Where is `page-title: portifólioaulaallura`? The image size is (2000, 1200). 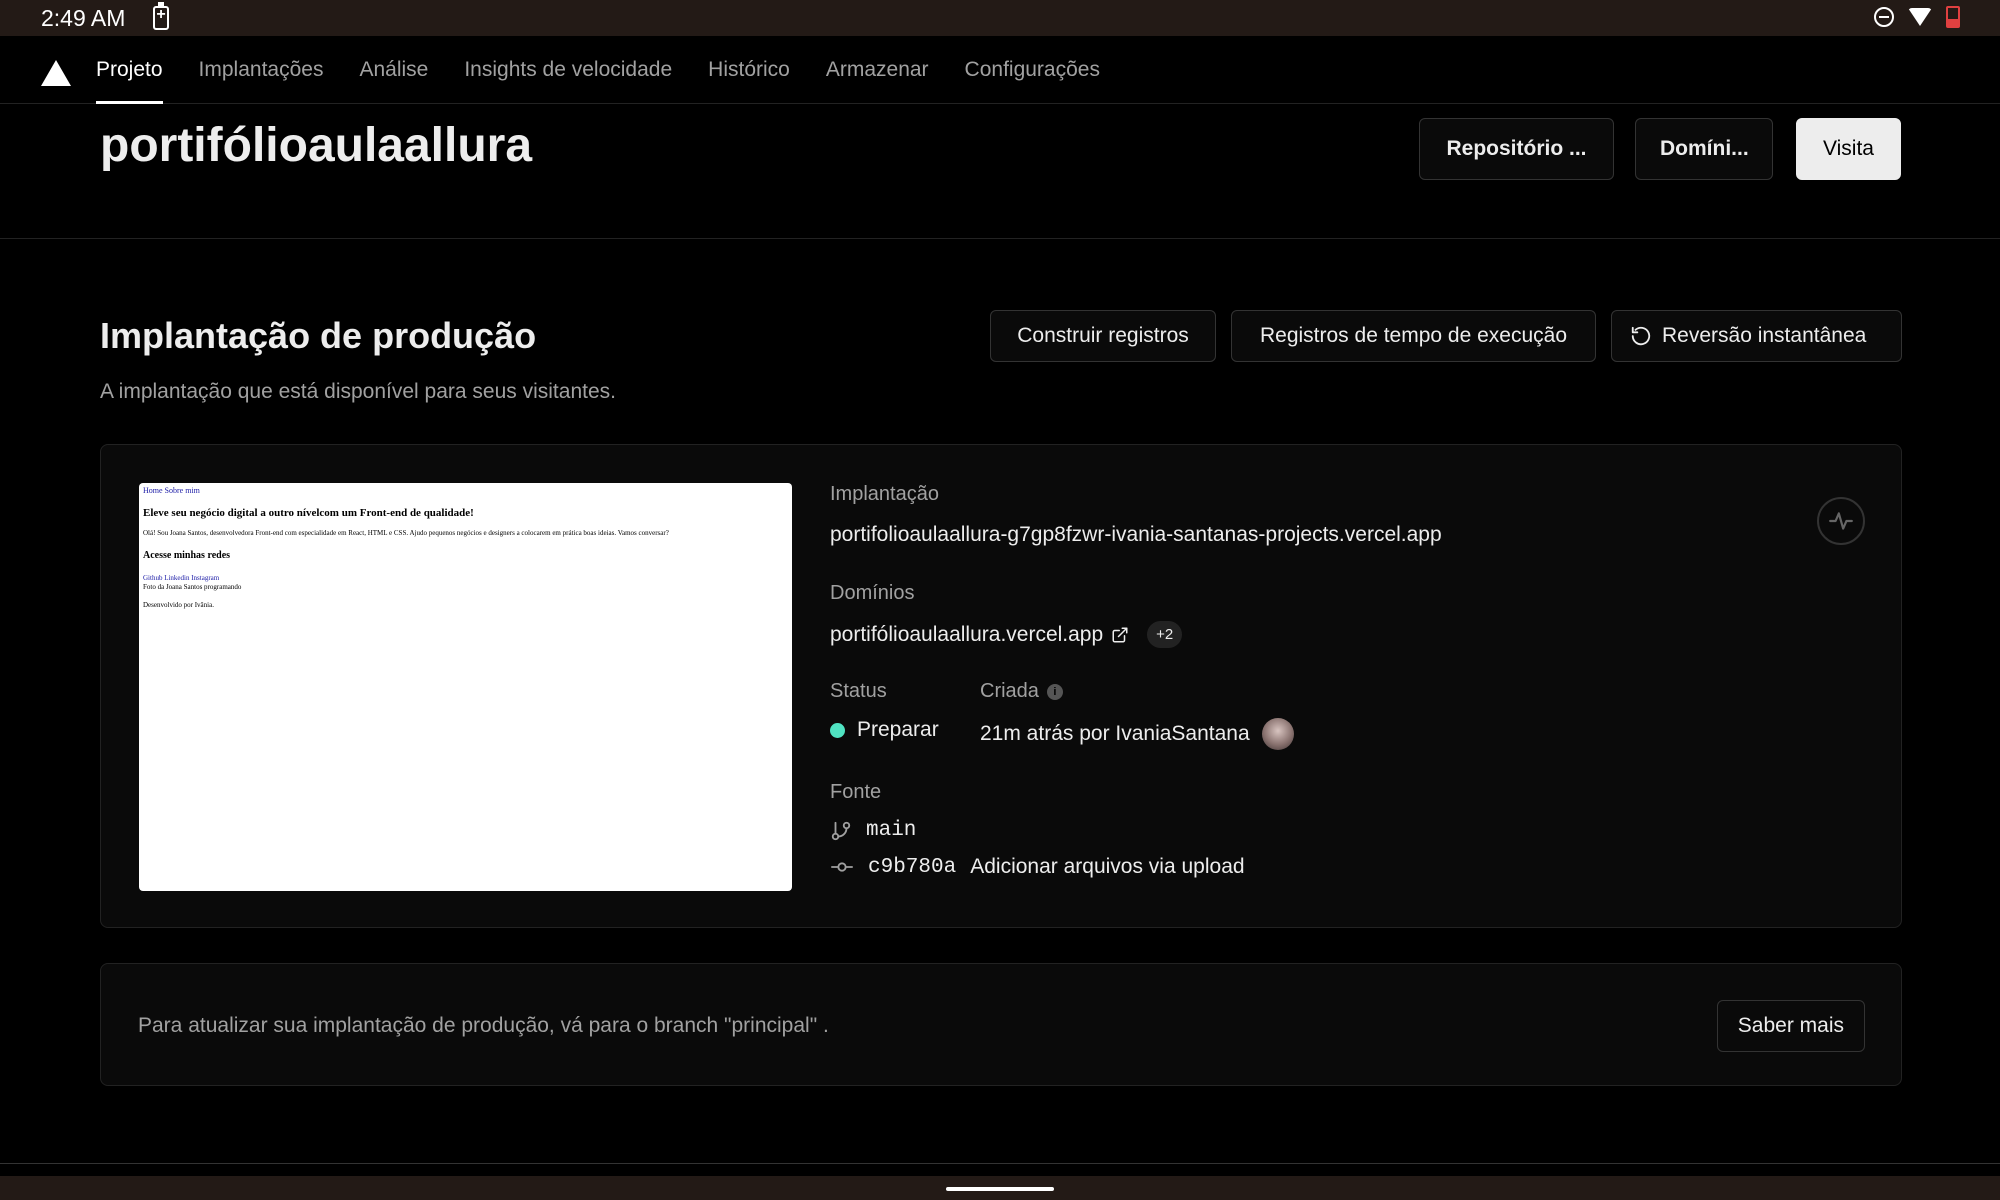 page-title: portifólioaulaallura is located at coordinates (316, 145).